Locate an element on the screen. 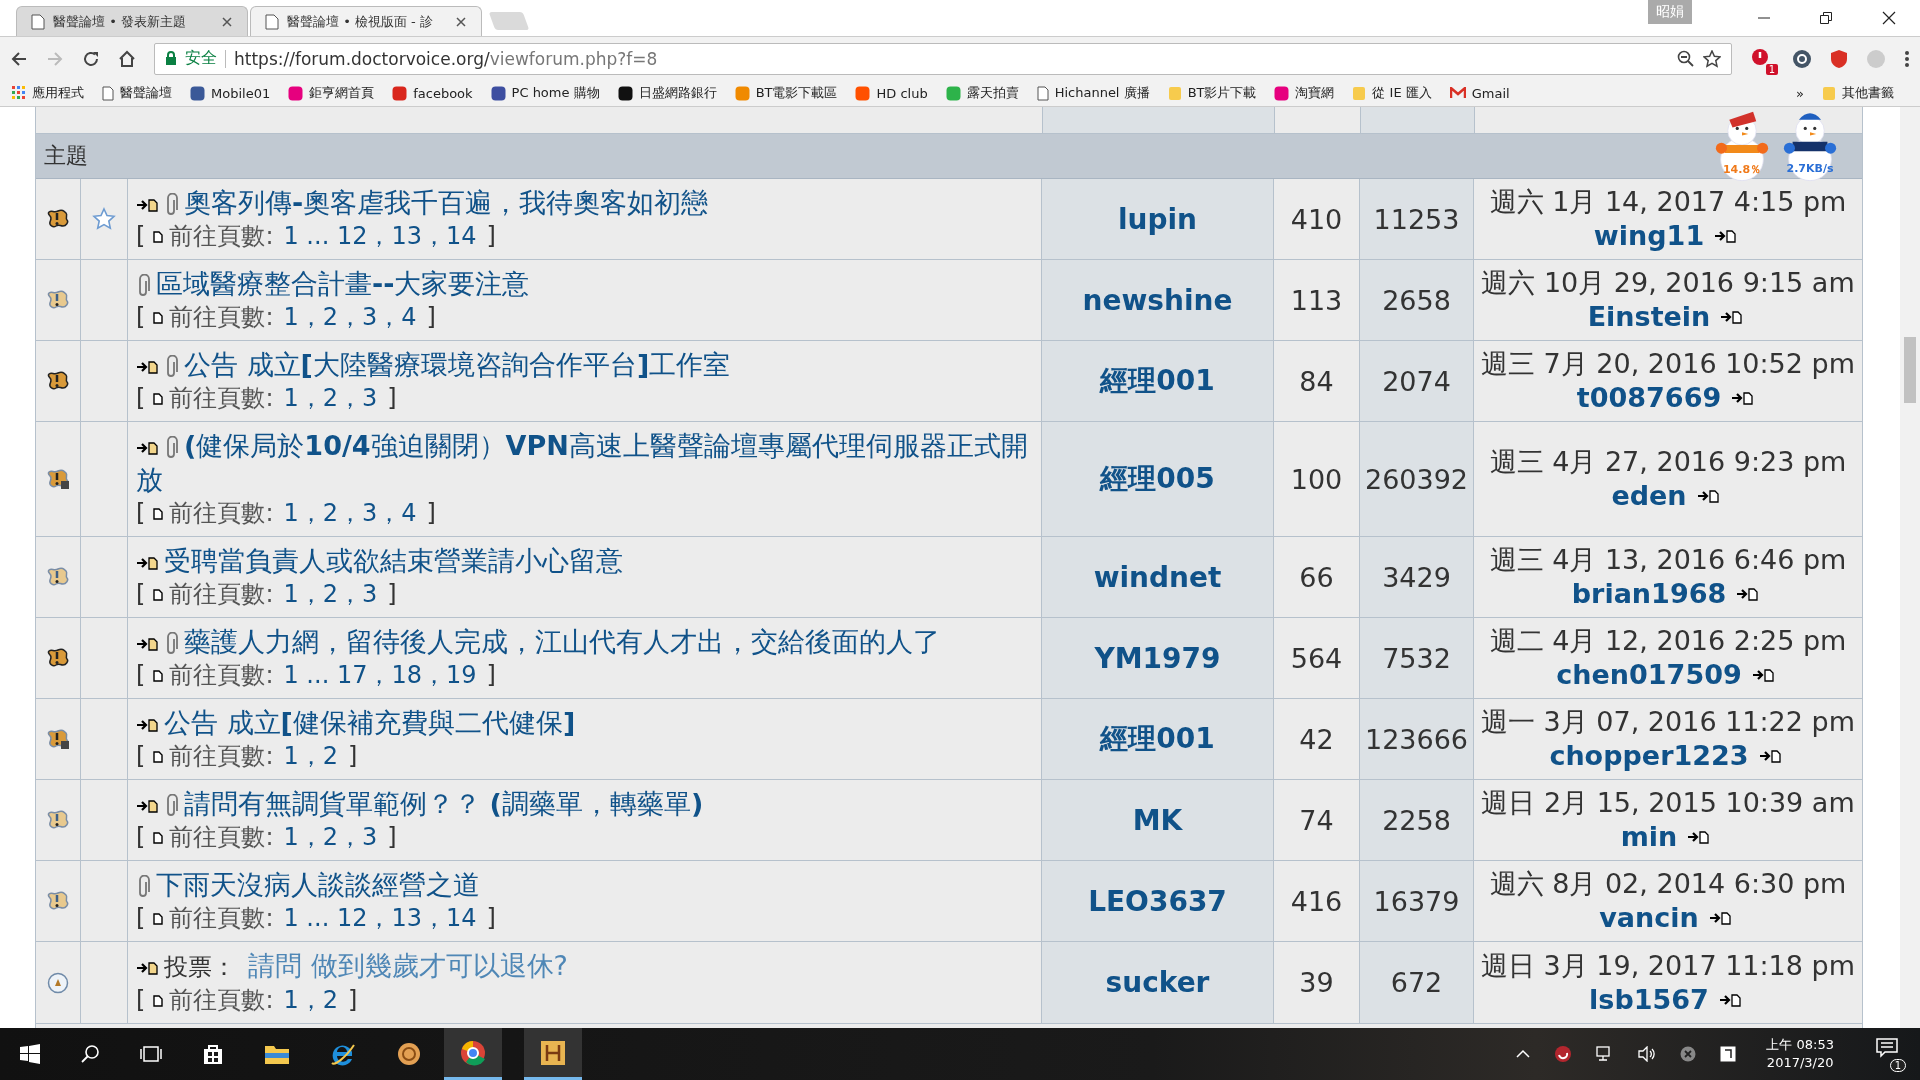 The width and height of the screenshot is (1920, 1080). topic-title-link: 請問有無調貨單範例？？ (調藥單，轉藥單) is located at coordinates (420, 804).